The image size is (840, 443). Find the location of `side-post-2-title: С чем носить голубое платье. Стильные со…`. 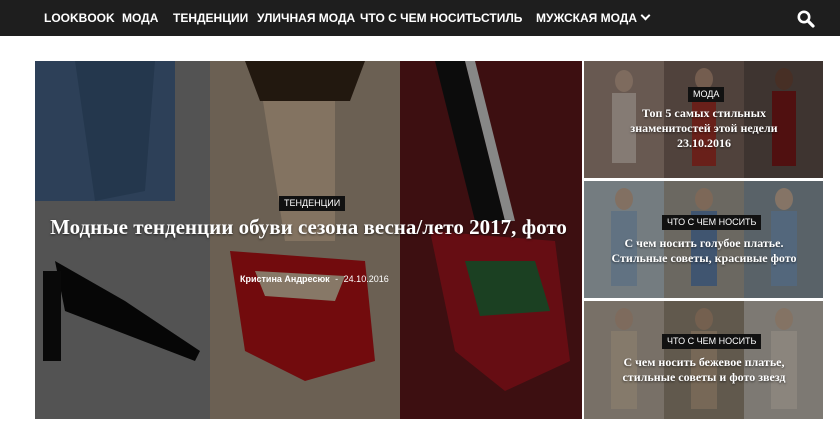

side-post-2-title: С чем носить голубое платье. Стильные со… is located at coordinates (704, 251).